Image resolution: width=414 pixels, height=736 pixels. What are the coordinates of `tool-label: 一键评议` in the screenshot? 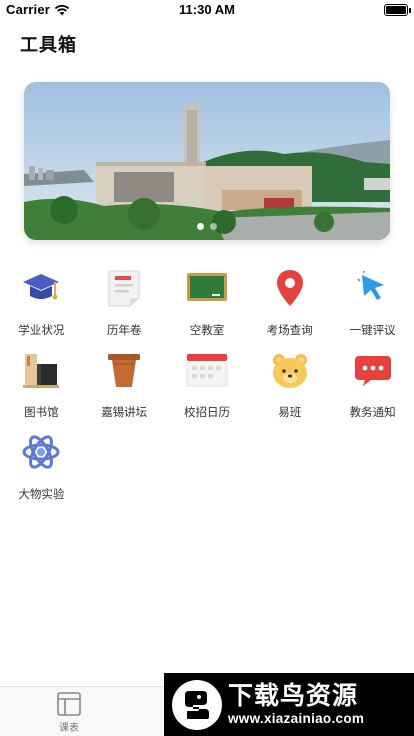 It's located at (372, 331).